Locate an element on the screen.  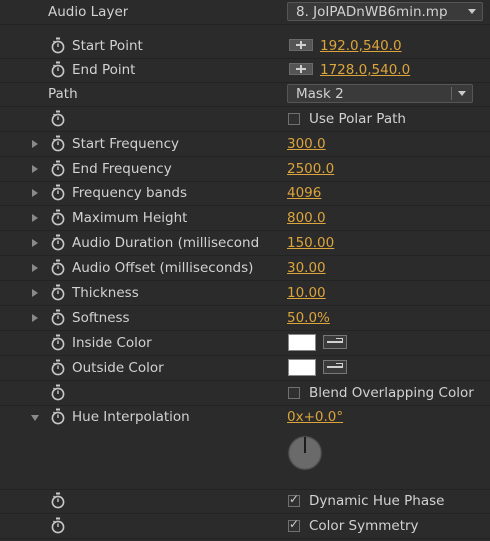
color-symmetry-label: Color Symmetry is located at coordinates (364, 526).